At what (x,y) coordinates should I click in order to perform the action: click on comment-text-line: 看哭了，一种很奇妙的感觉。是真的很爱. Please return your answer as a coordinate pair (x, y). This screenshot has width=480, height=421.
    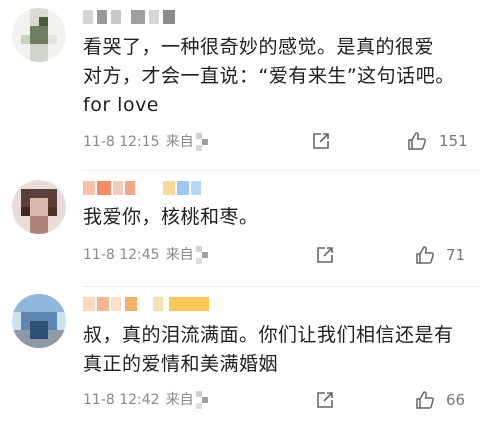
    Looking at the image, I should click on (259, 47).